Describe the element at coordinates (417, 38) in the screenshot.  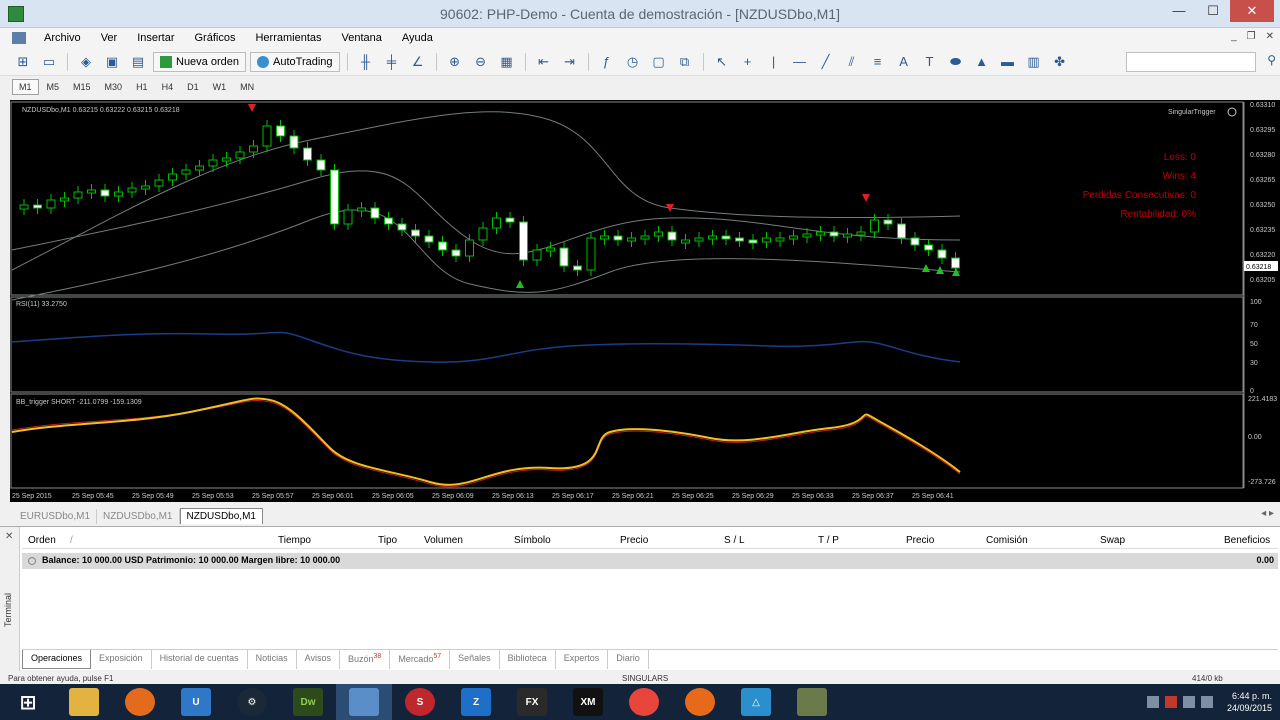
I see `menu-ayuda: Ayuda` at that location.